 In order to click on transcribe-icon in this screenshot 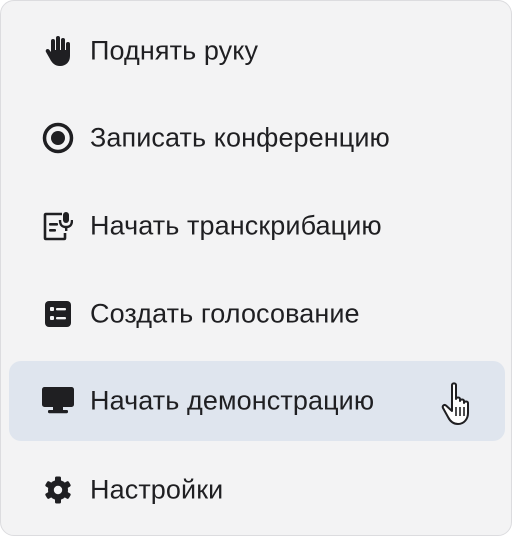, I will do `click(58, 226)`.